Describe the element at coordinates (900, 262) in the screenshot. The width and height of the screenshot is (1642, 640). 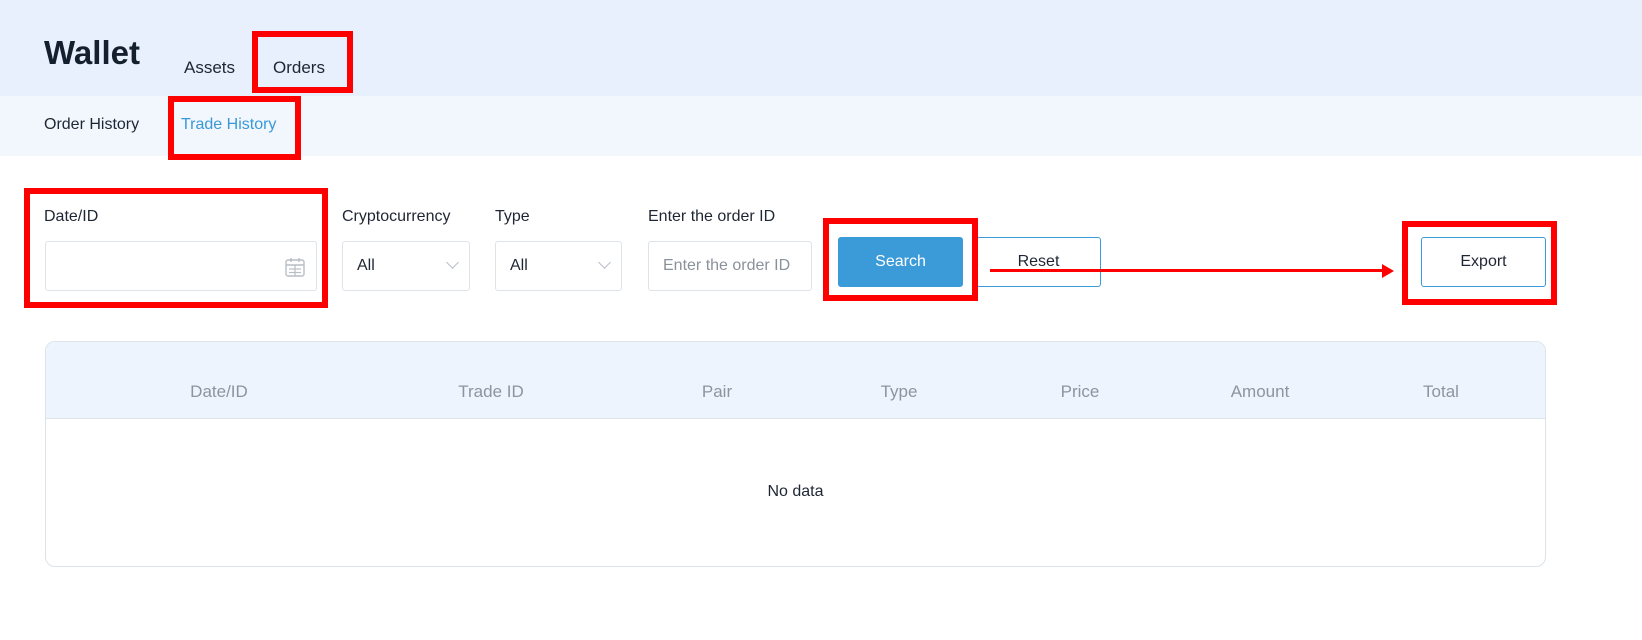
I see `search-button: Search` at that location.